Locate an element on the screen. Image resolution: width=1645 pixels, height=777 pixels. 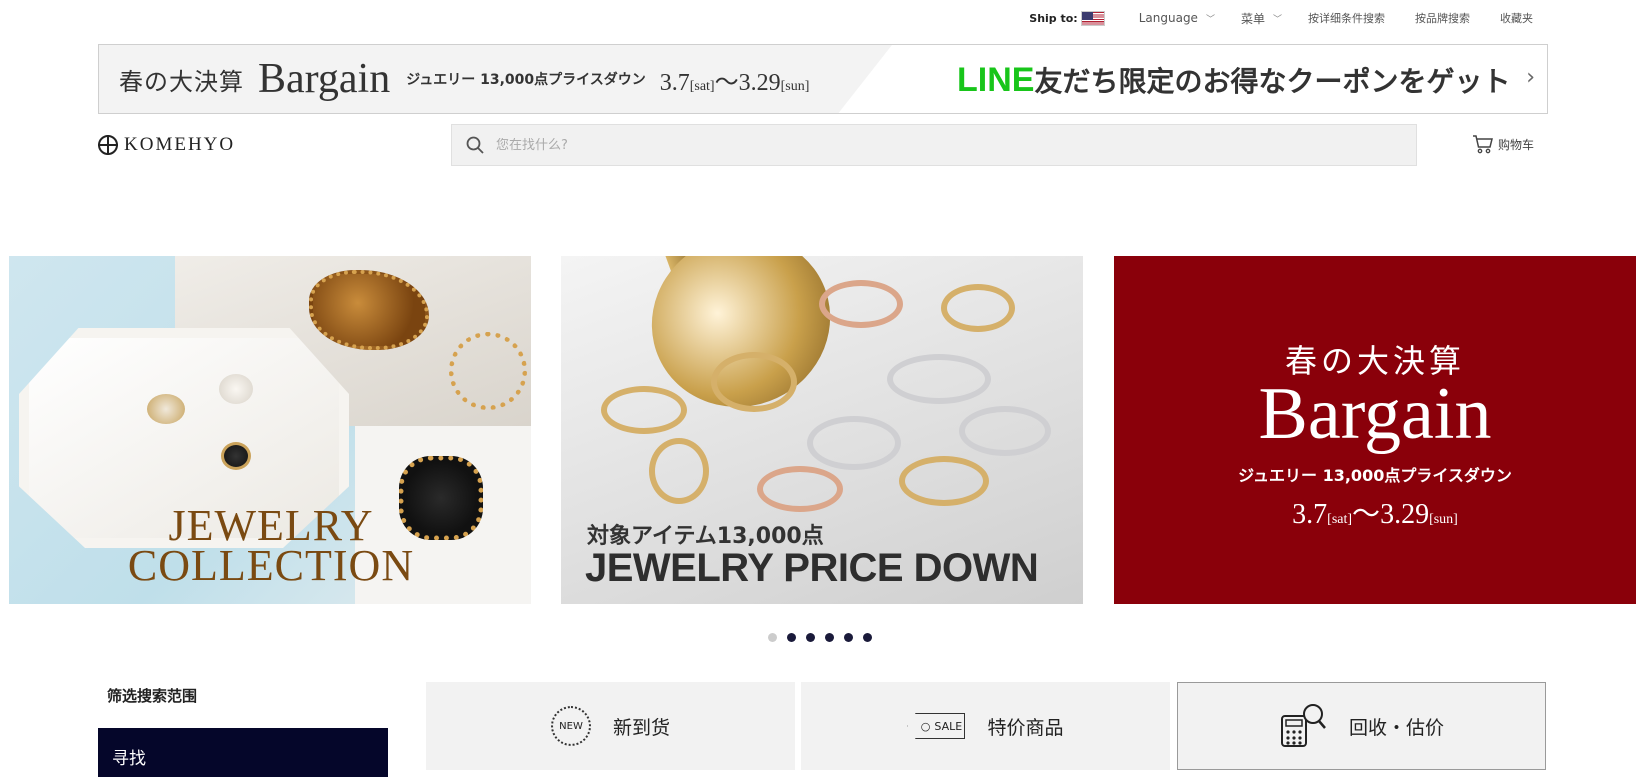
bargain-tilde: ～ is located at coordinates (1366, 514).